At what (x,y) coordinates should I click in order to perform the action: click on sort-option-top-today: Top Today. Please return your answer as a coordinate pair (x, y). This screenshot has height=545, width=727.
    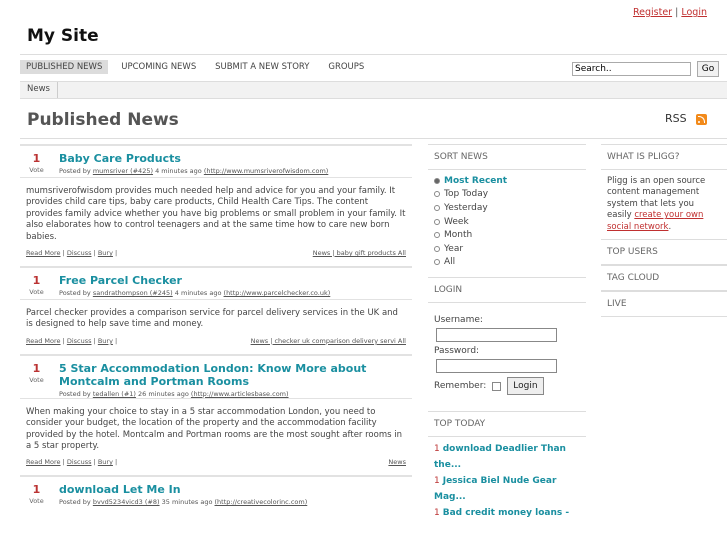
    Looking at the image, I should click on (507, 195).